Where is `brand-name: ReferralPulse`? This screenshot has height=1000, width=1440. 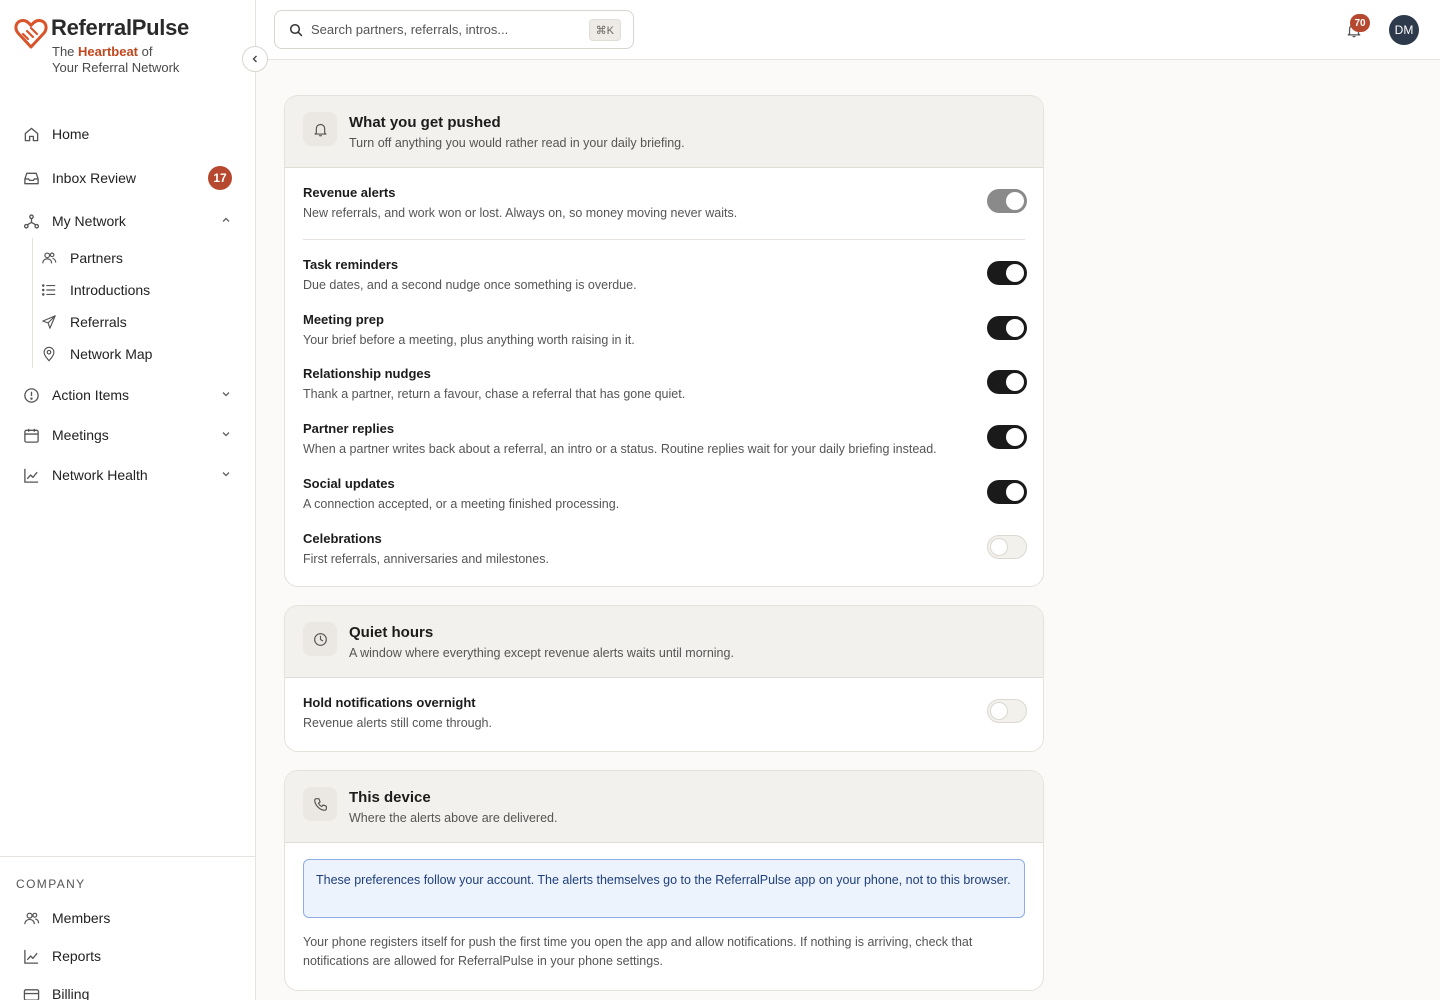 brand-name: ReferralPulse is located at coordinates (120, 27).